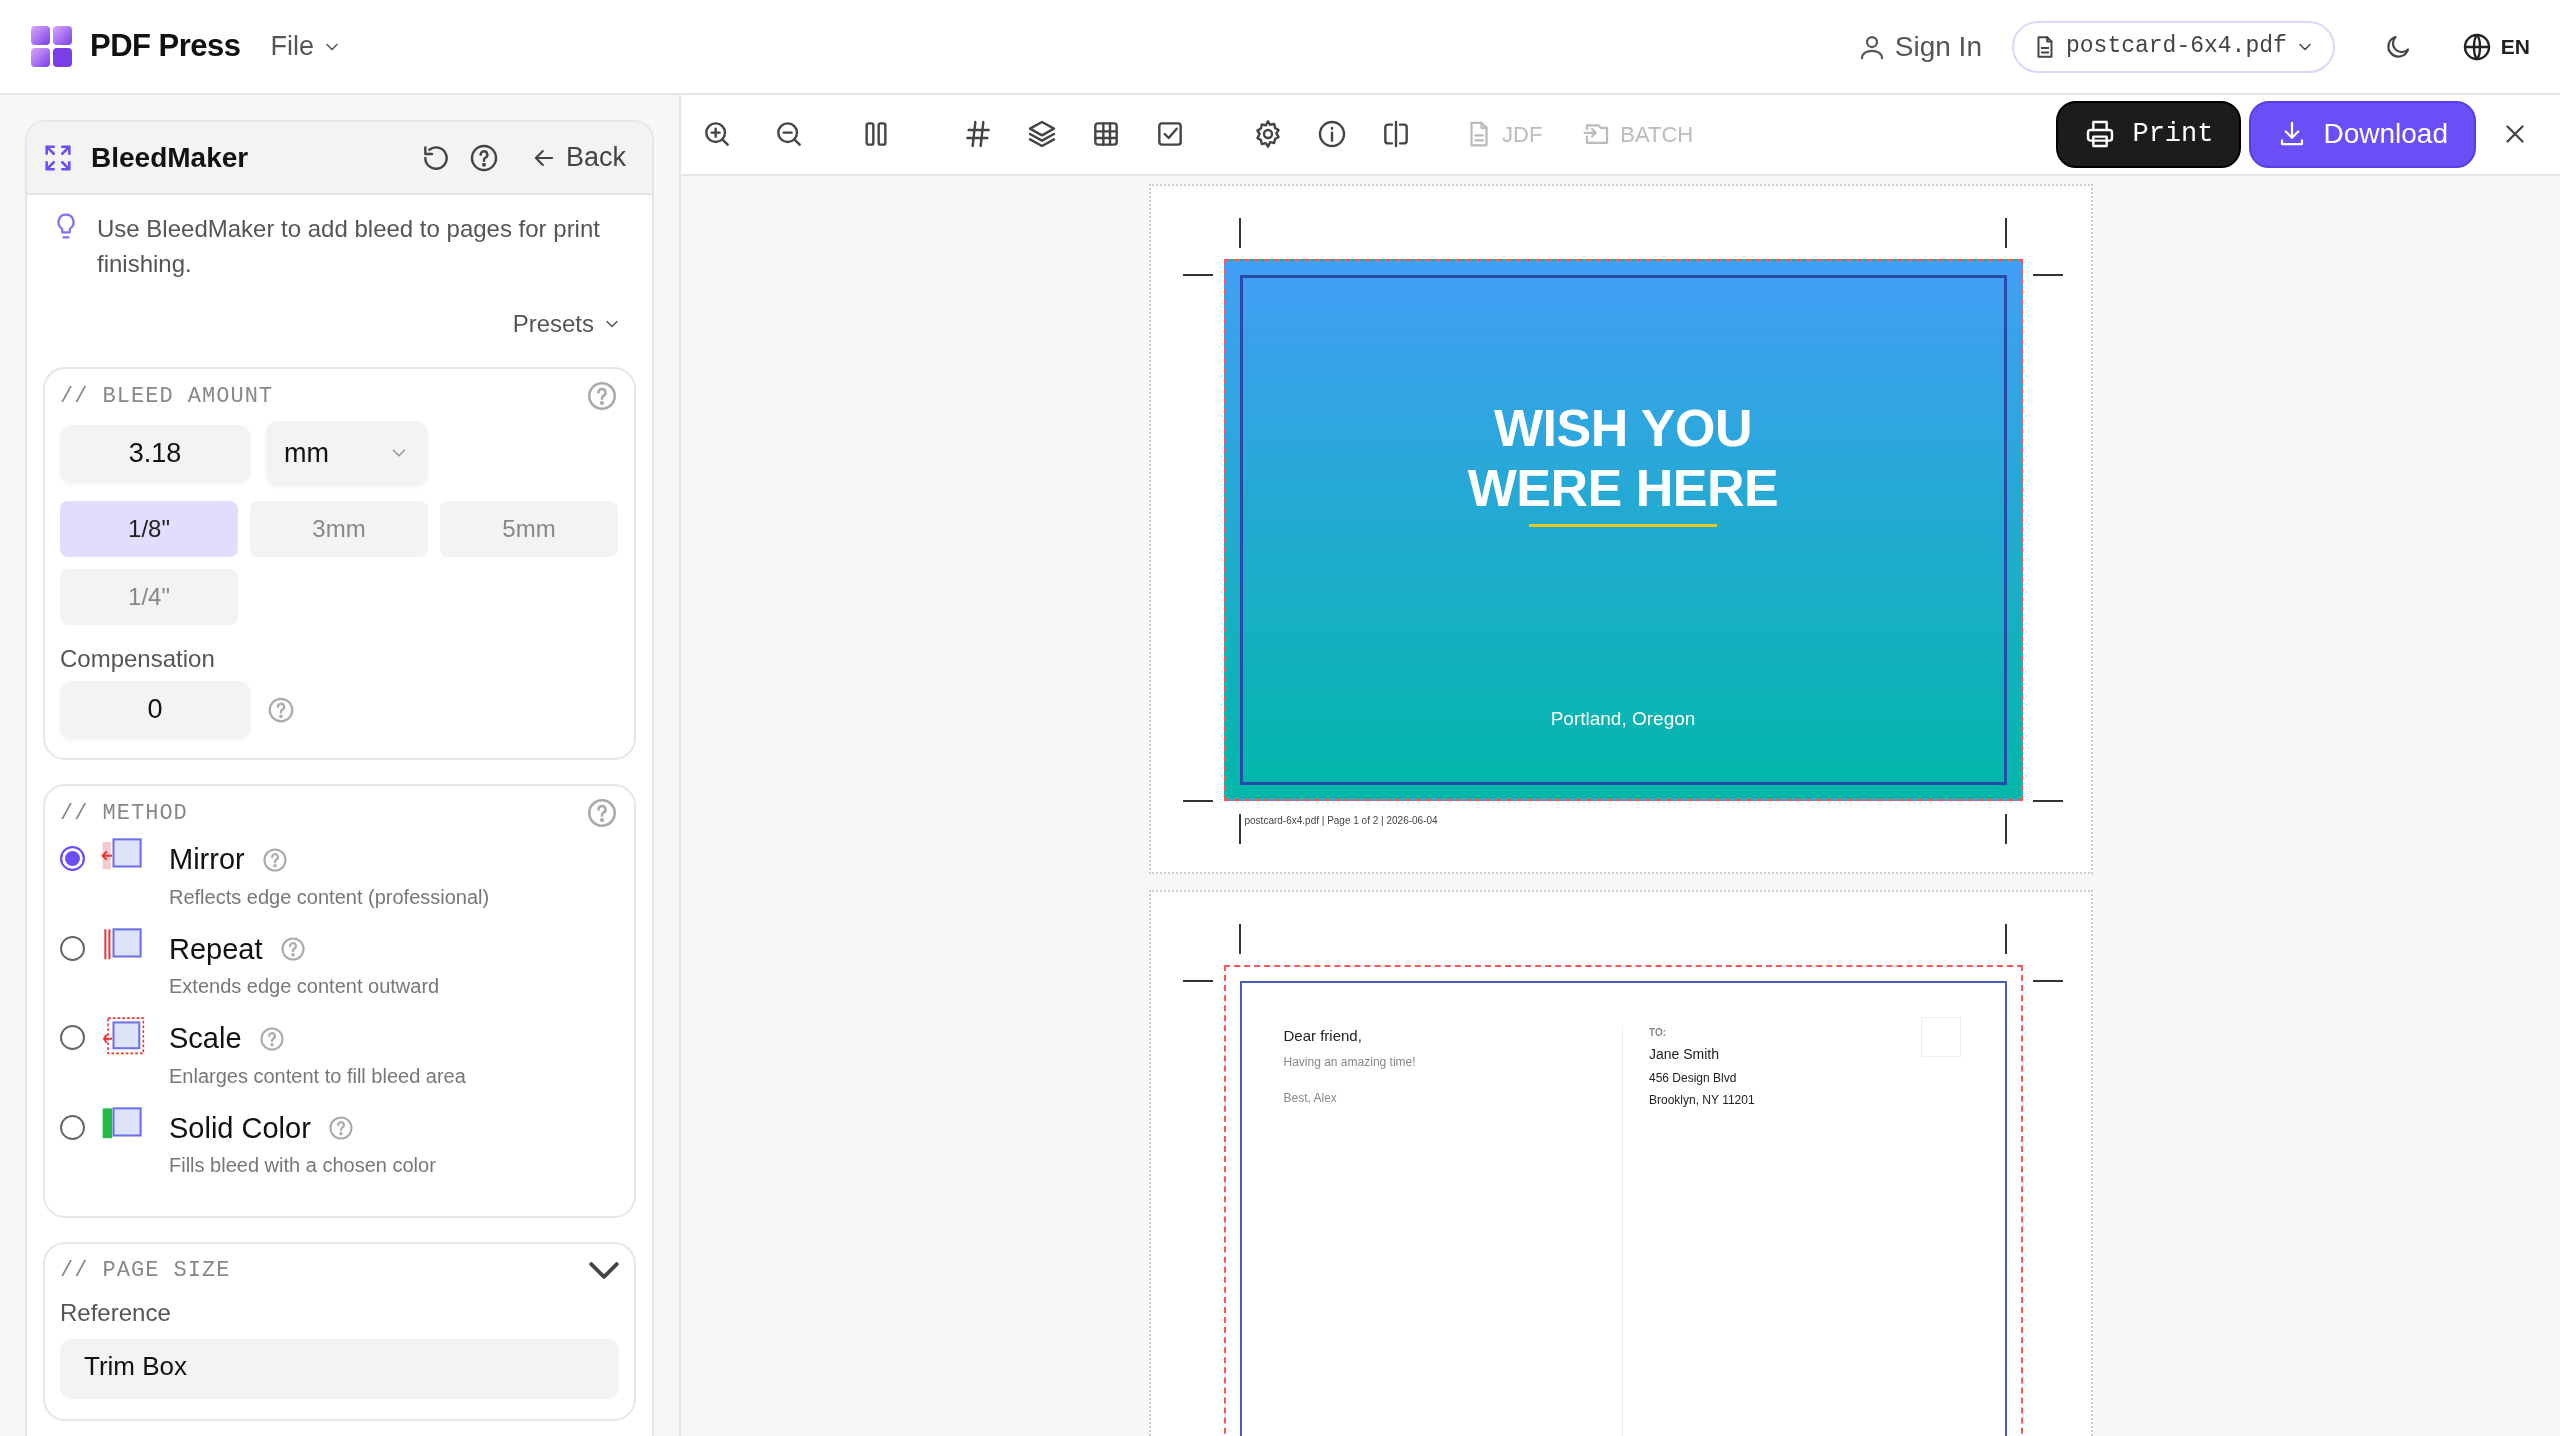 The height and width of the screenshot is (1436, 2560). What do you see at coordinates (567, 324) in the screenshot?
I see `presets-dropdown: Presets` at bounding box center [567, 324].